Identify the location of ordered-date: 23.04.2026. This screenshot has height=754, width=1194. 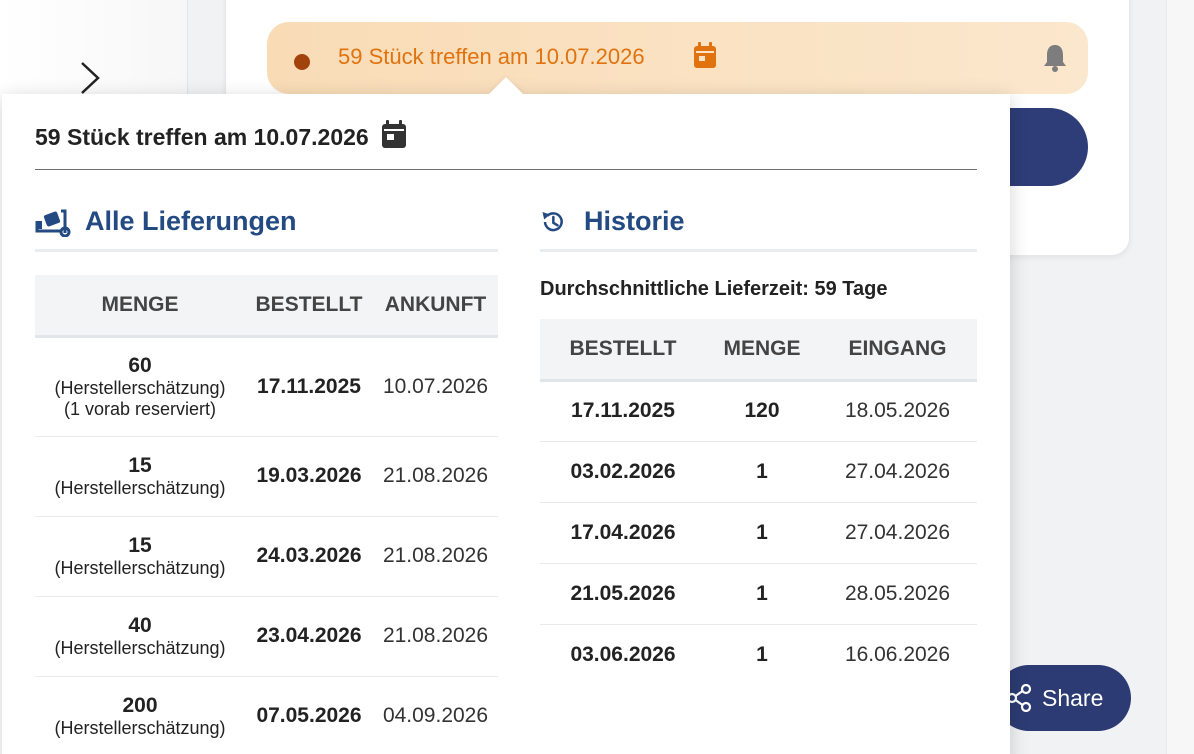
(309, 636).